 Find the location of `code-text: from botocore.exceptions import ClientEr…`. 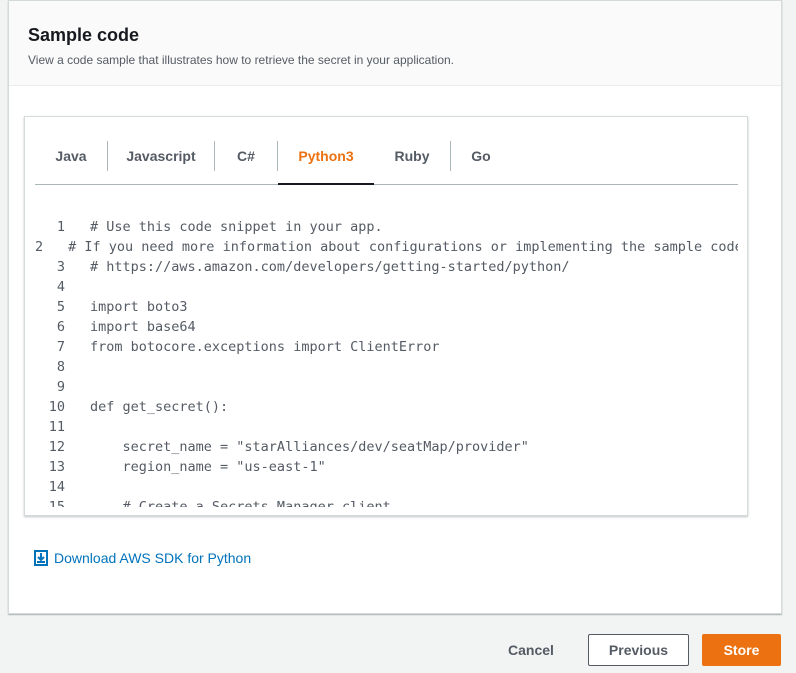

code-text: from botocore.exceptions import ClientEr… is located at coordinates (265, 347).